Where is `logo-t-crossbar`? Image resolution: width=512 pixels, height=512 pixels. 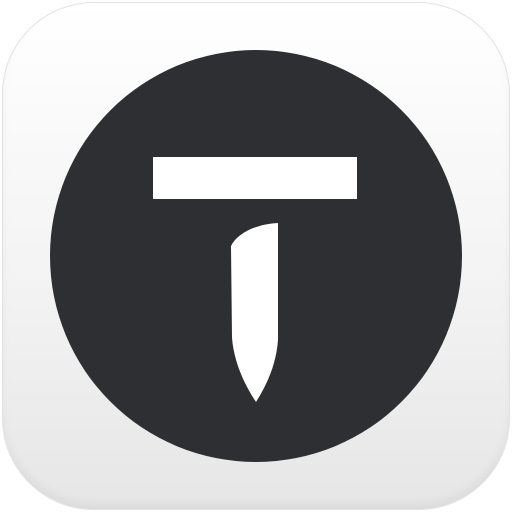 logo-t-crossbar is located at coordinates (255, 178).